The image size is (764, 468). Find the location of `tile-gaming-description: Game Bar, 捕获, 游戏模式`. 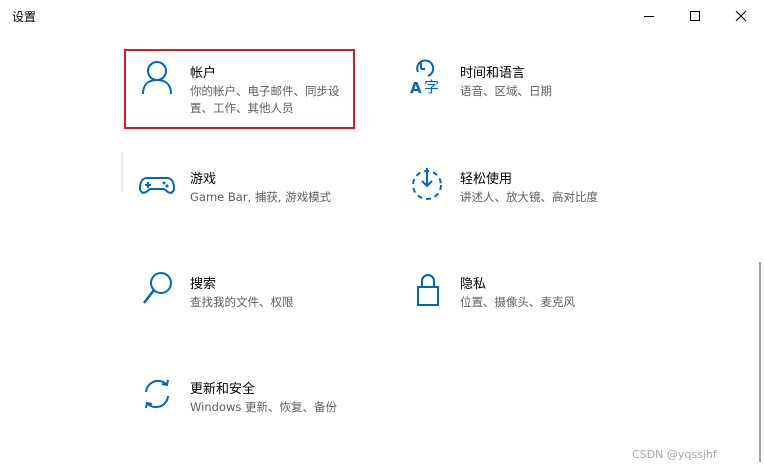

tile-gaming-description: Game Bar, 捕获, 游戏模式 is located at coordinates (261, 197).